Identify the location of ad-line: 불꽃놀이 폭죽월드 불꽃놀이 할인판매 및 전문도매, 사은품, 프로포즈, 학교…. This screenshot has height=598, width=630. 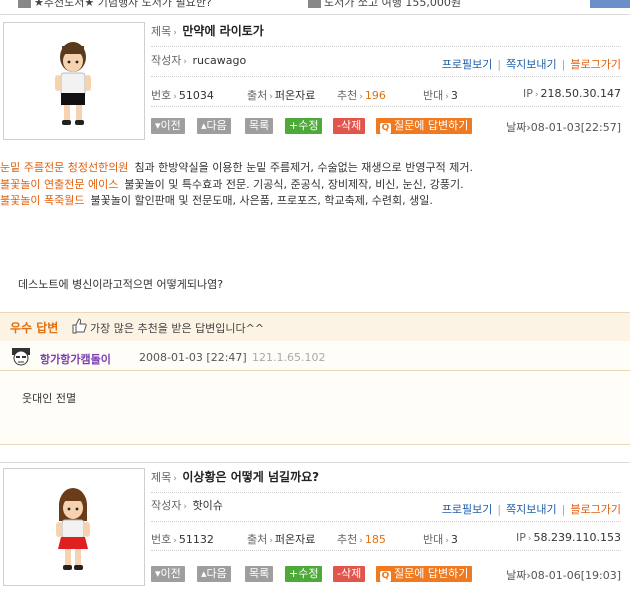
(216, 200).